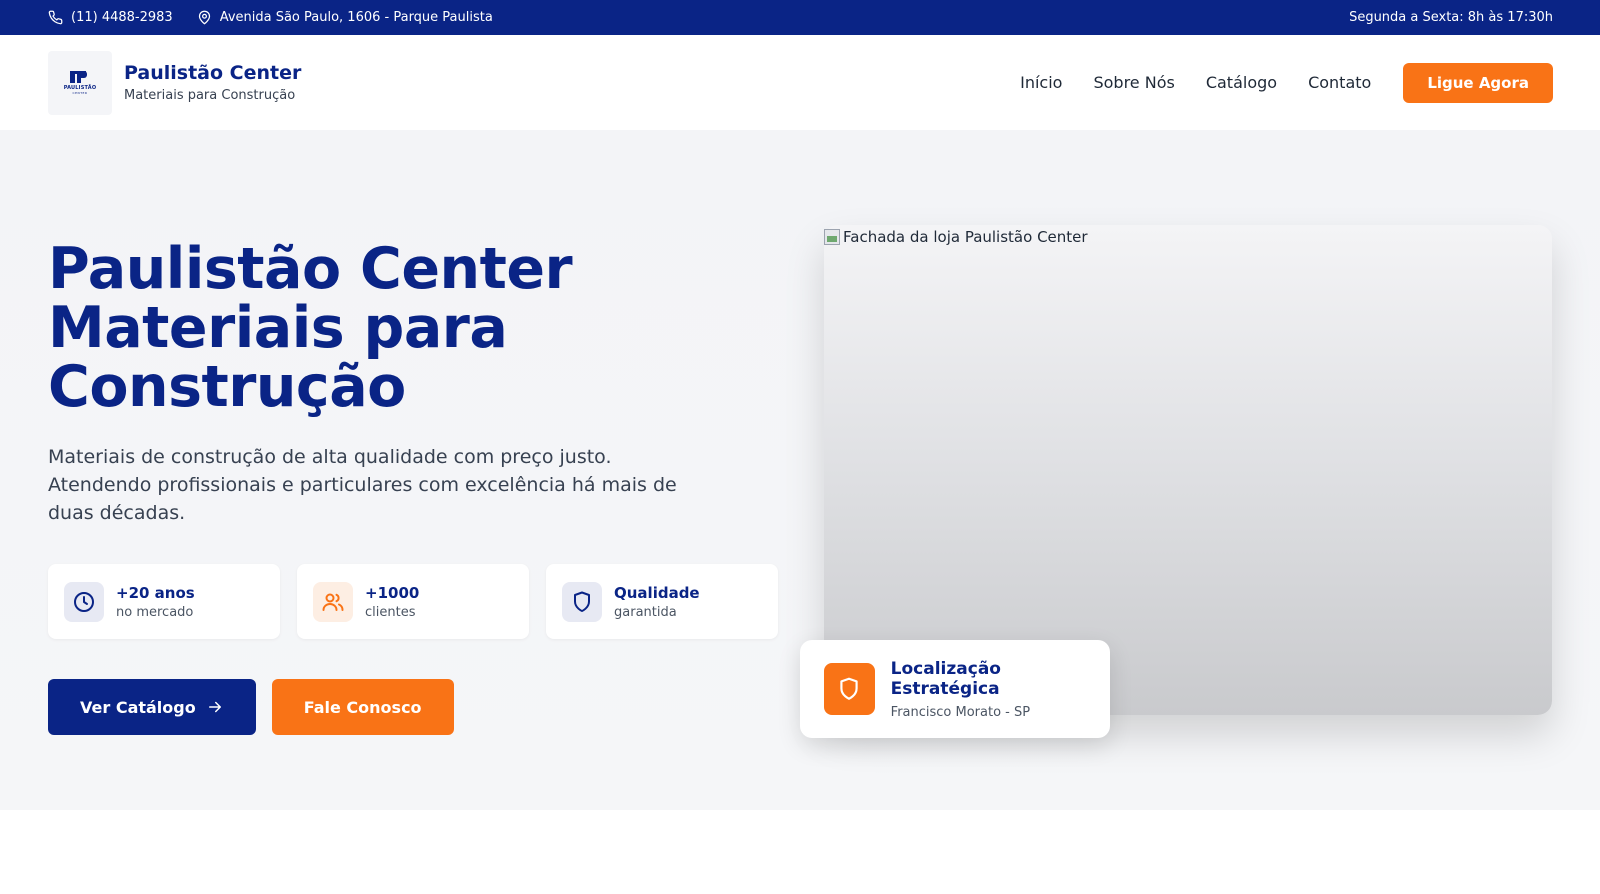 The image size is (1600, 894). Describe the element at coordinates (390, 612) in the screenshot. I see `stat-label: clientes` at that location.